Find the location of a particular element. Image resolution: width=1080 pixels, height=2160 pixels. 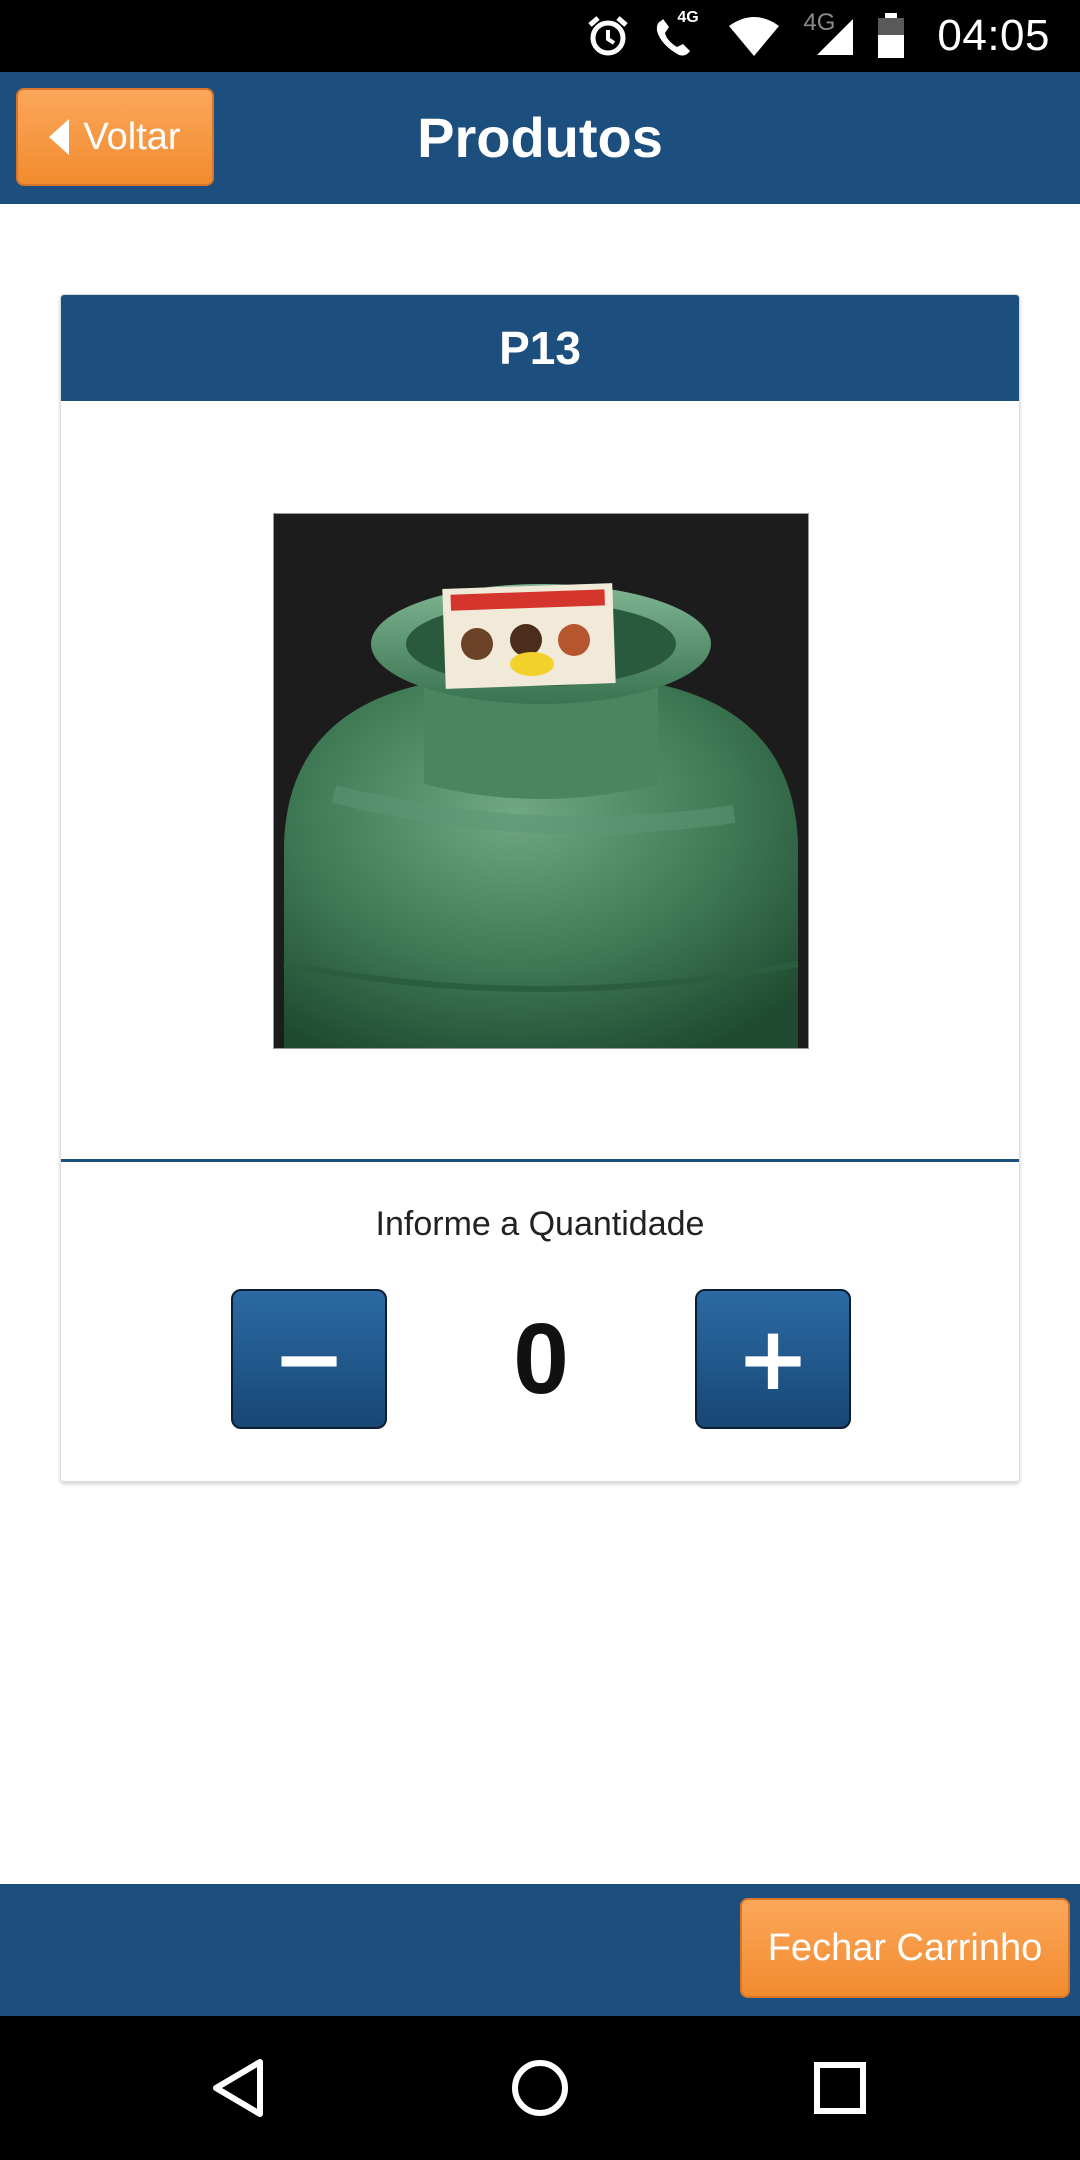

cell-signal-icon is located at coordinates (835, 37).